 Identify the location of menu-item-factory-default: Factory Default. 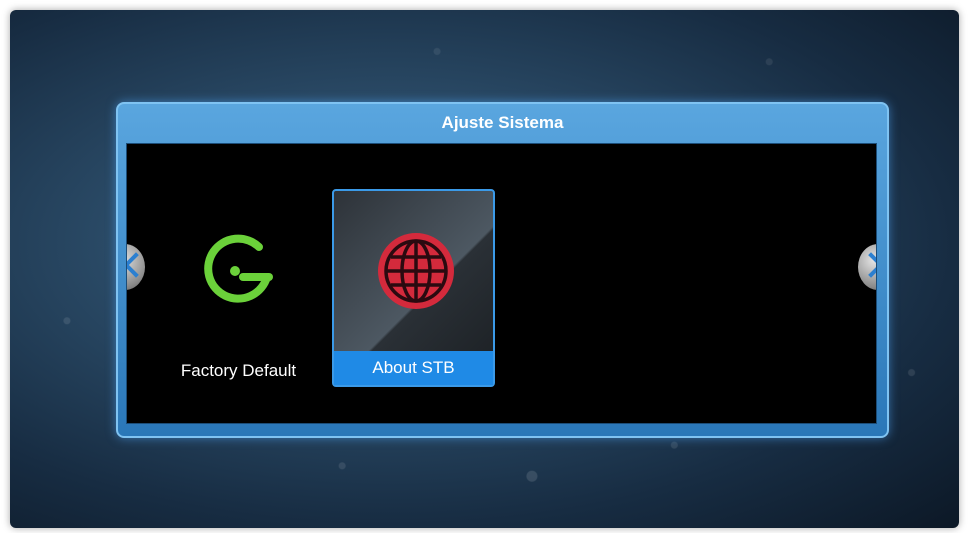
(238, 288).